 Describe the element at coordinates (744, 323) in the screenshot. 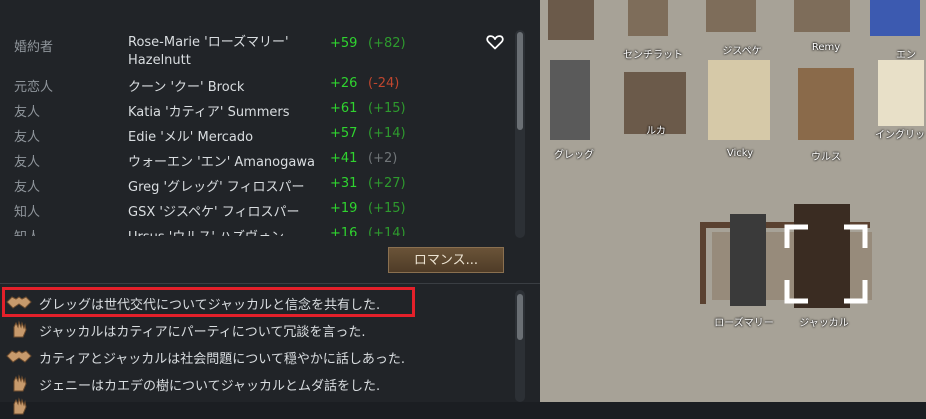

I see `map-label: ローズマリー` at that location.